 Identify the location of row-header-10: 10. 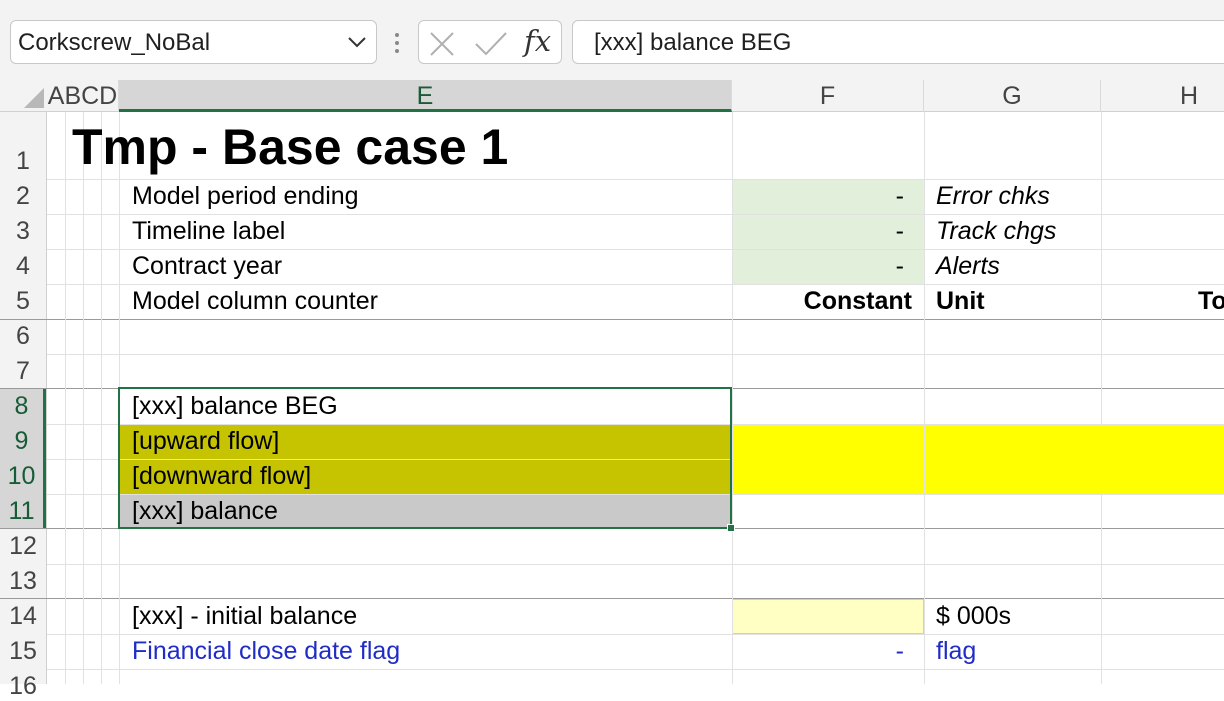
(23, 476).